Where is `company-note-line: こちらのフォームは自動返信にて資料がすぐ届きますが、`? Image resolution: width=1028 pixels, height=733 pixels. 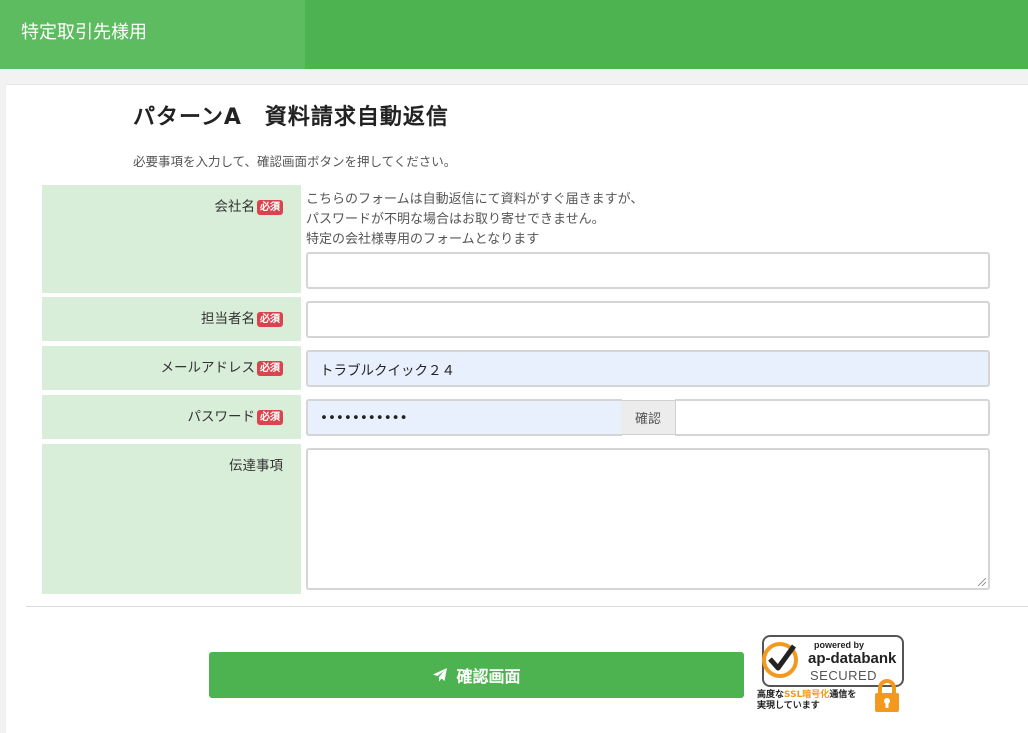
company-note-line: こちらのフォームは自動返信にて資料がすぐ届きますが、 is located at coordinates (475, 199).